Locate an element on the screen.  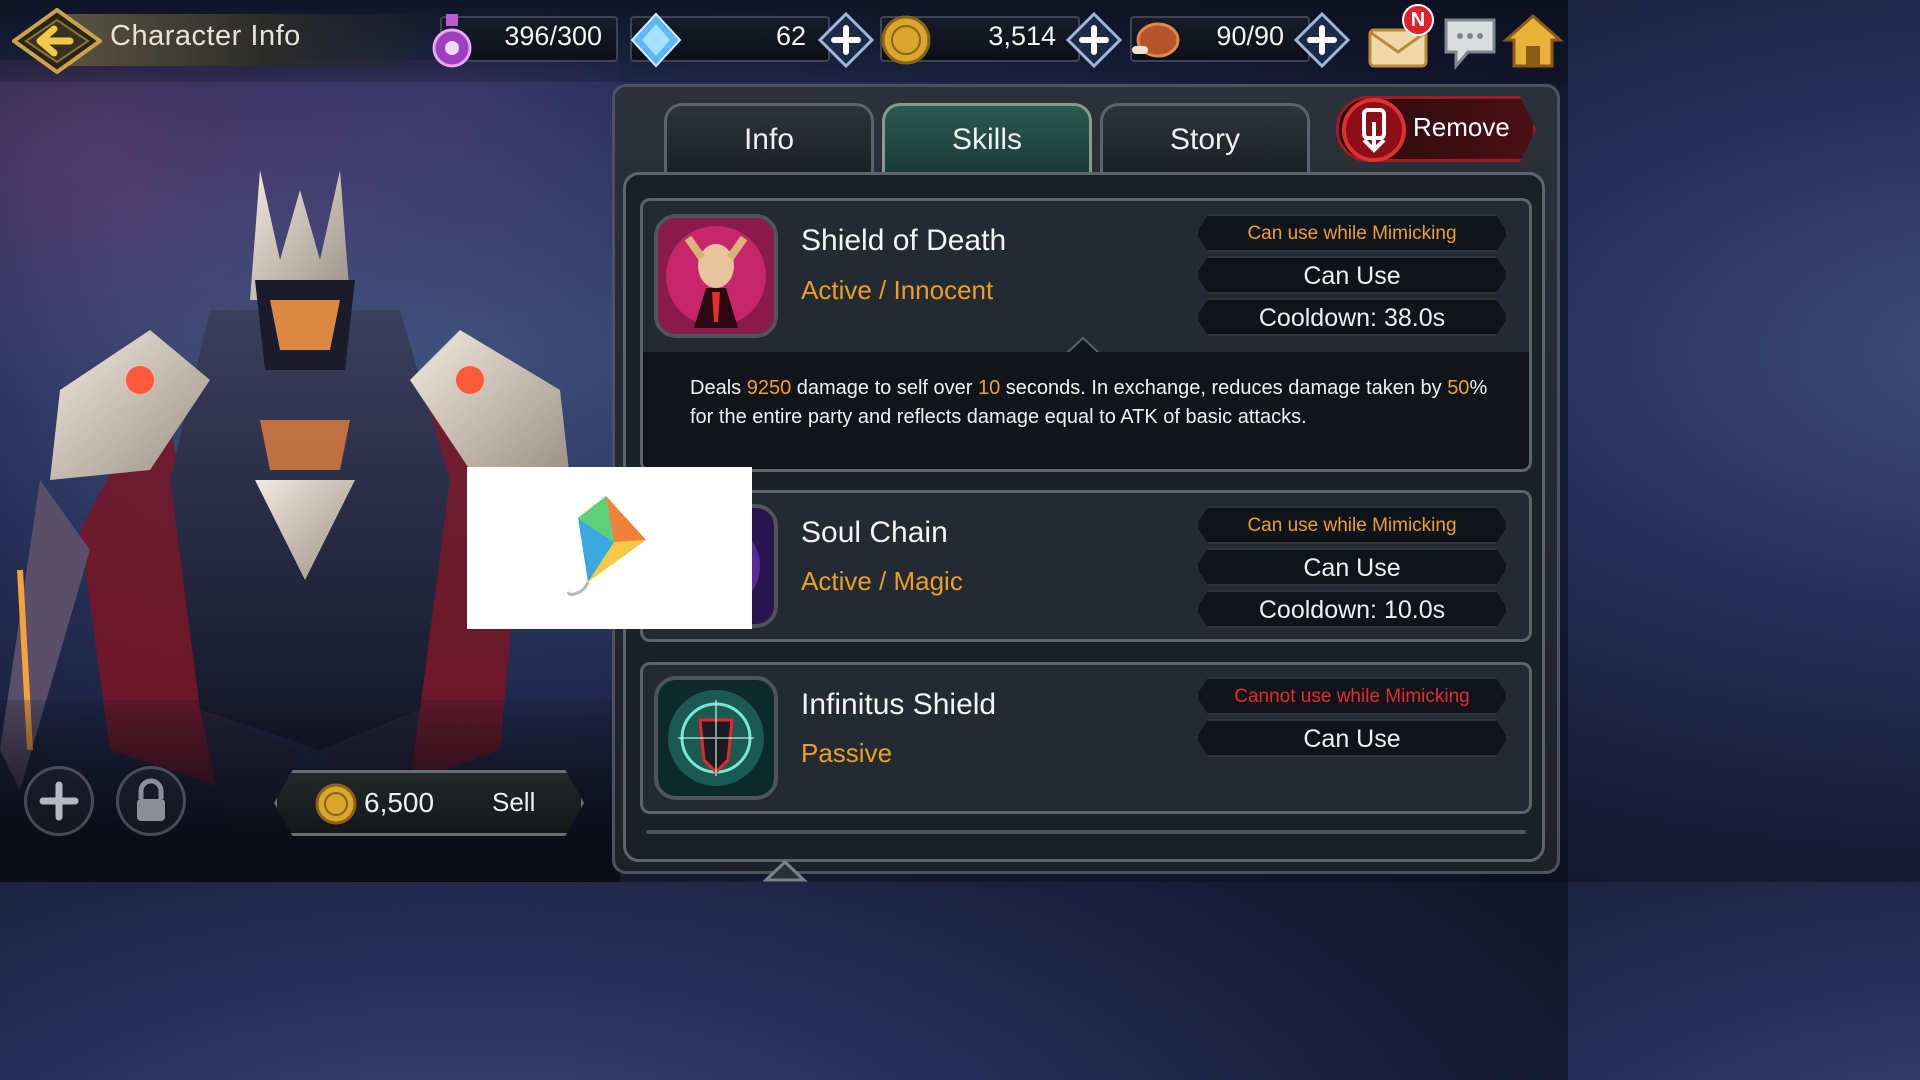
skill-type: Active / Magic is located at coordinates (882, 581).